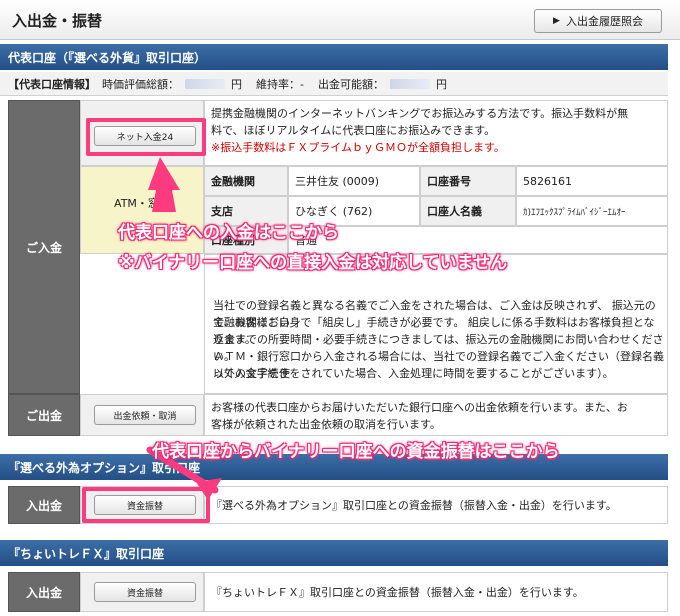 This screenshot has height=616, width=680. I want to click on account-number-key: 口座番号, so click(468, 181).